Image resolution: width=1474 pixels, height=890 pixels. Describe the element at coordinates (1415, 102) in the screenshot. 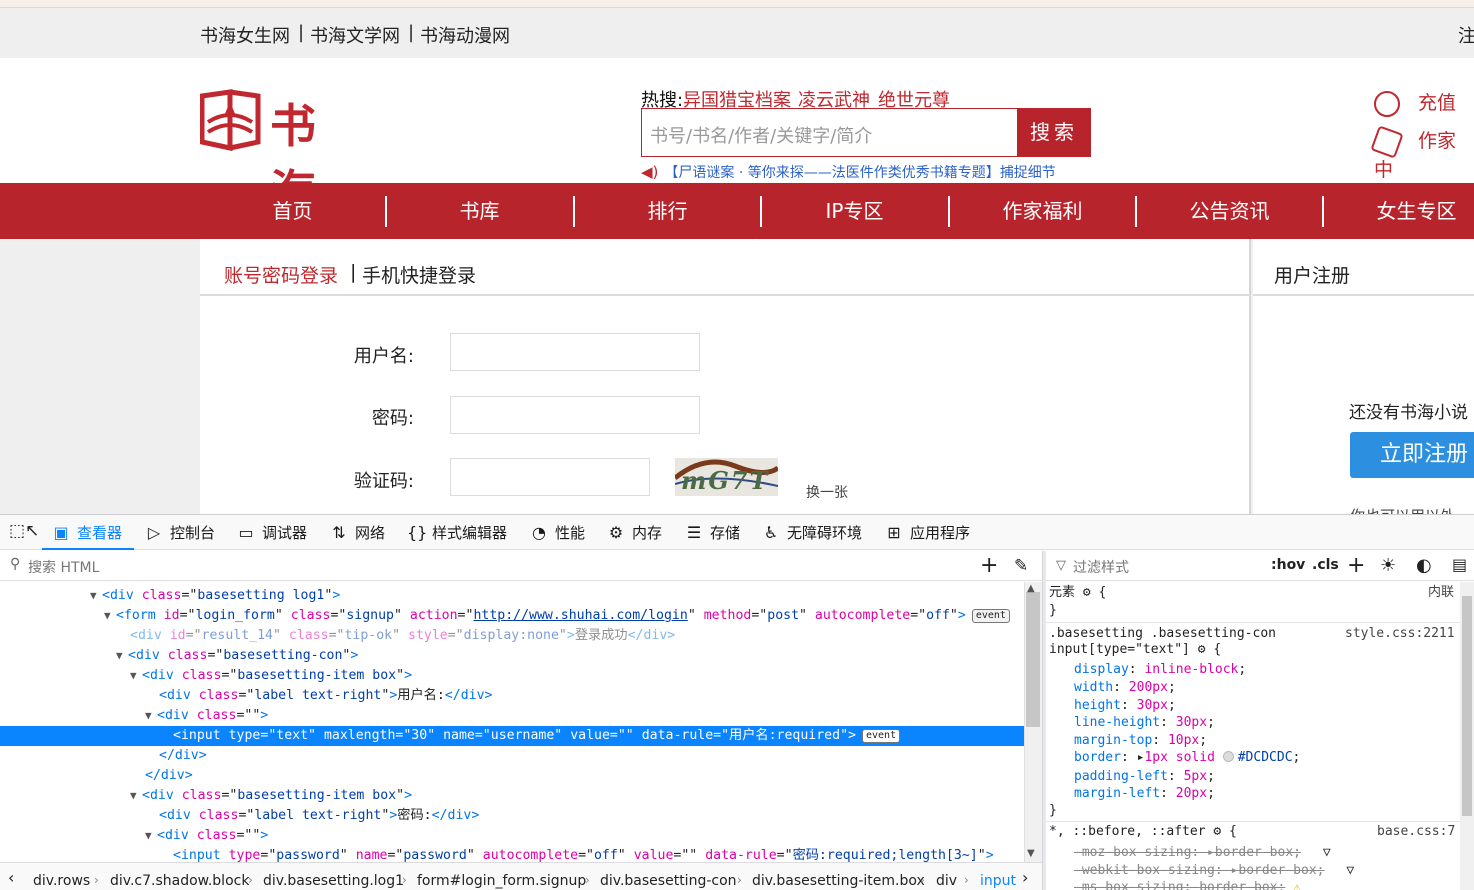

I see `recharge-link: 充值` at that location.